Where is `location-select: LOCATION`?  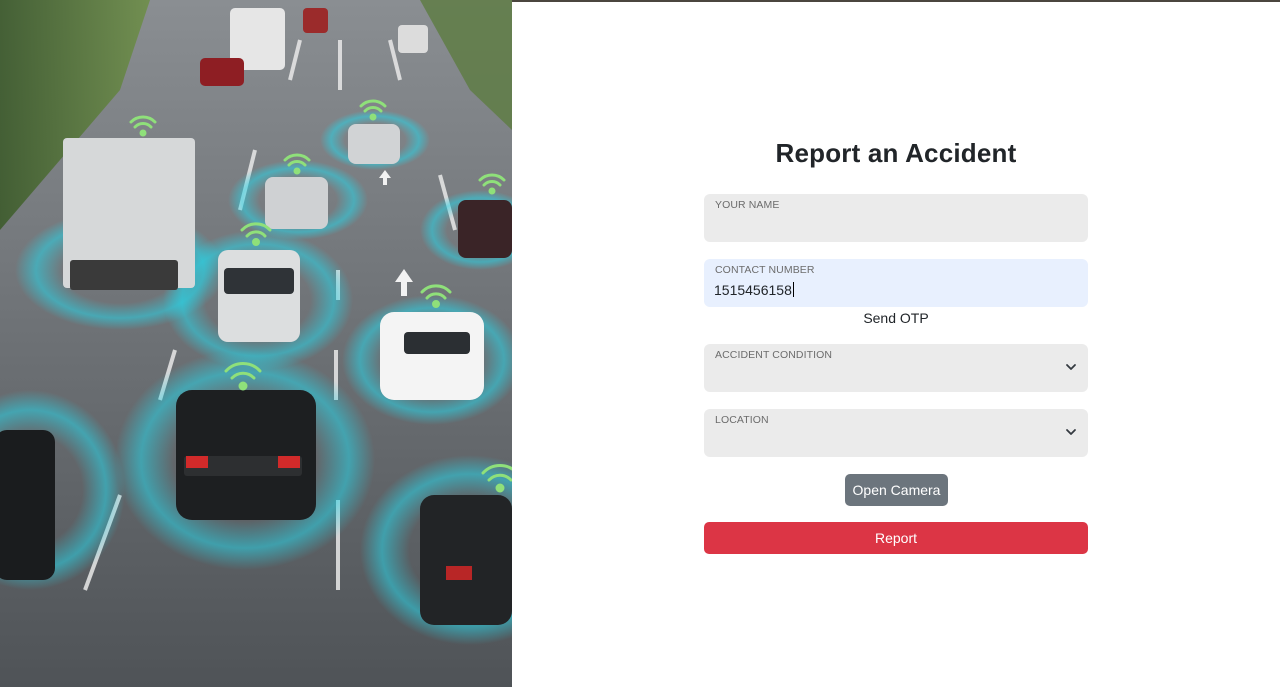
location-select: LOCATION is located at coordinates (896, 433).